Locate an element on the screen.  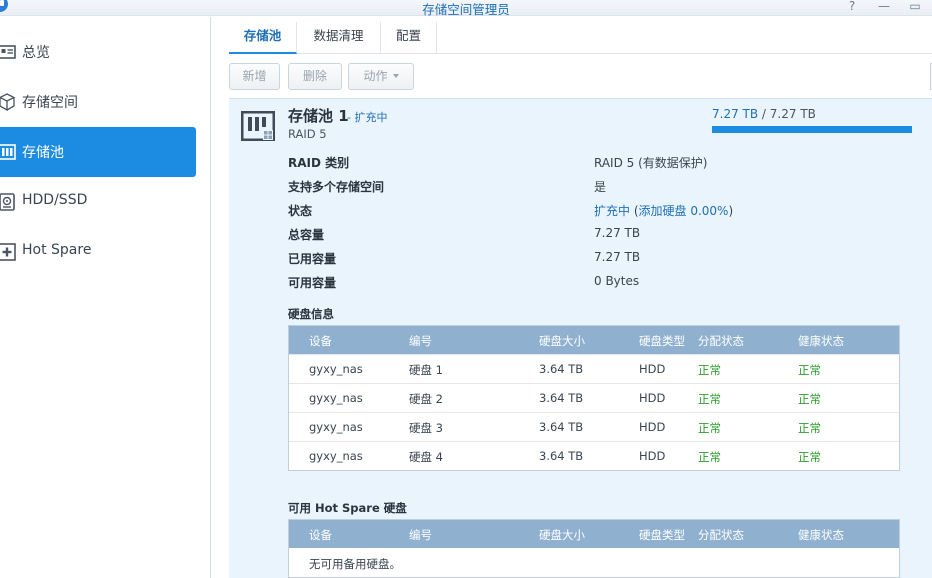
hdd-icon is located at coordinates (7, 202).